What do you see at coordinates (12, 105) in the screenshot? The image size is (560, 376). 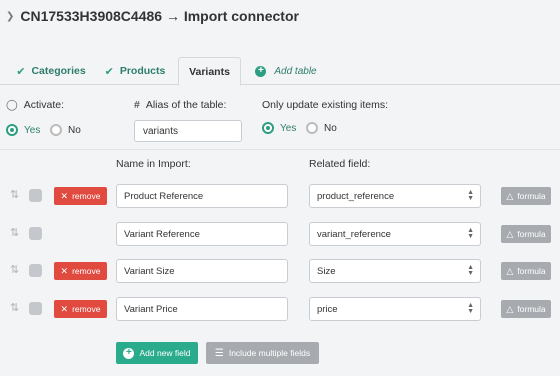 I see `lightbulb-icon: ◯` at bounding box center [12, 105].